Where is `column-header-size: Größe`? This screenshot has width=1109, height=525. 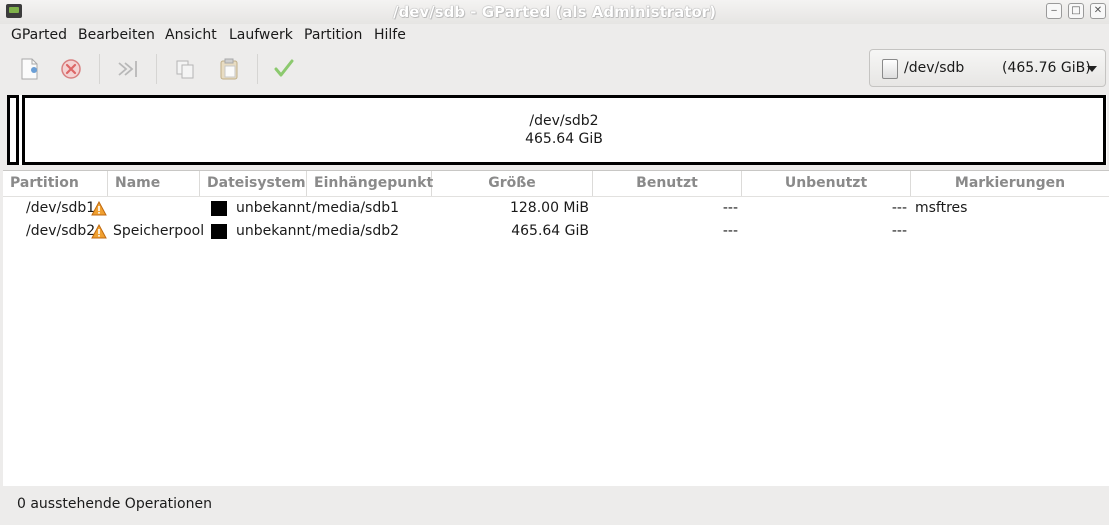
column-header-size: Größe is located at coordinates (512, 183).